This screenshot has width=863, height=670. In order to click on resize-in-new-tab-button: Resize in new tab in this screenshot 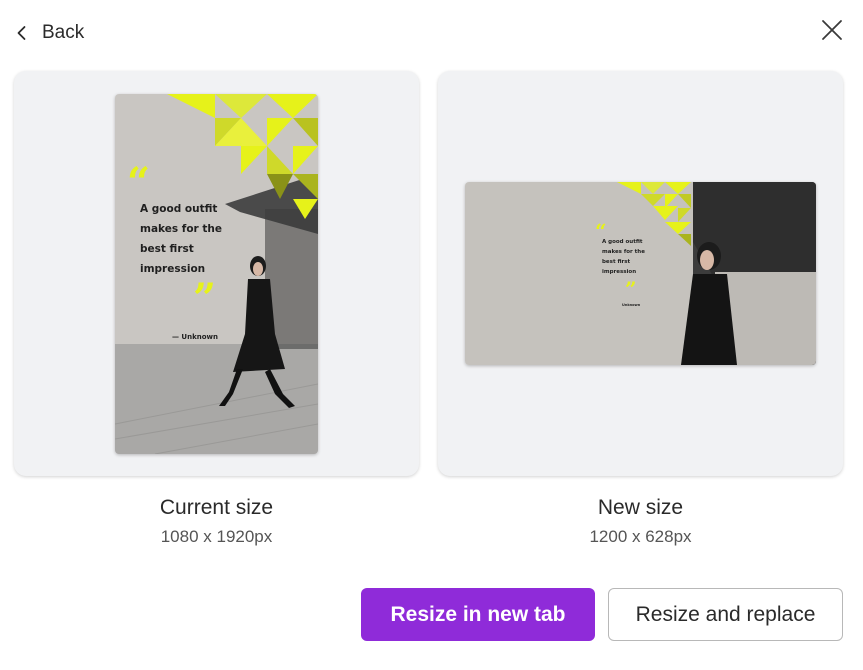, I will do `click(478, 614)`.